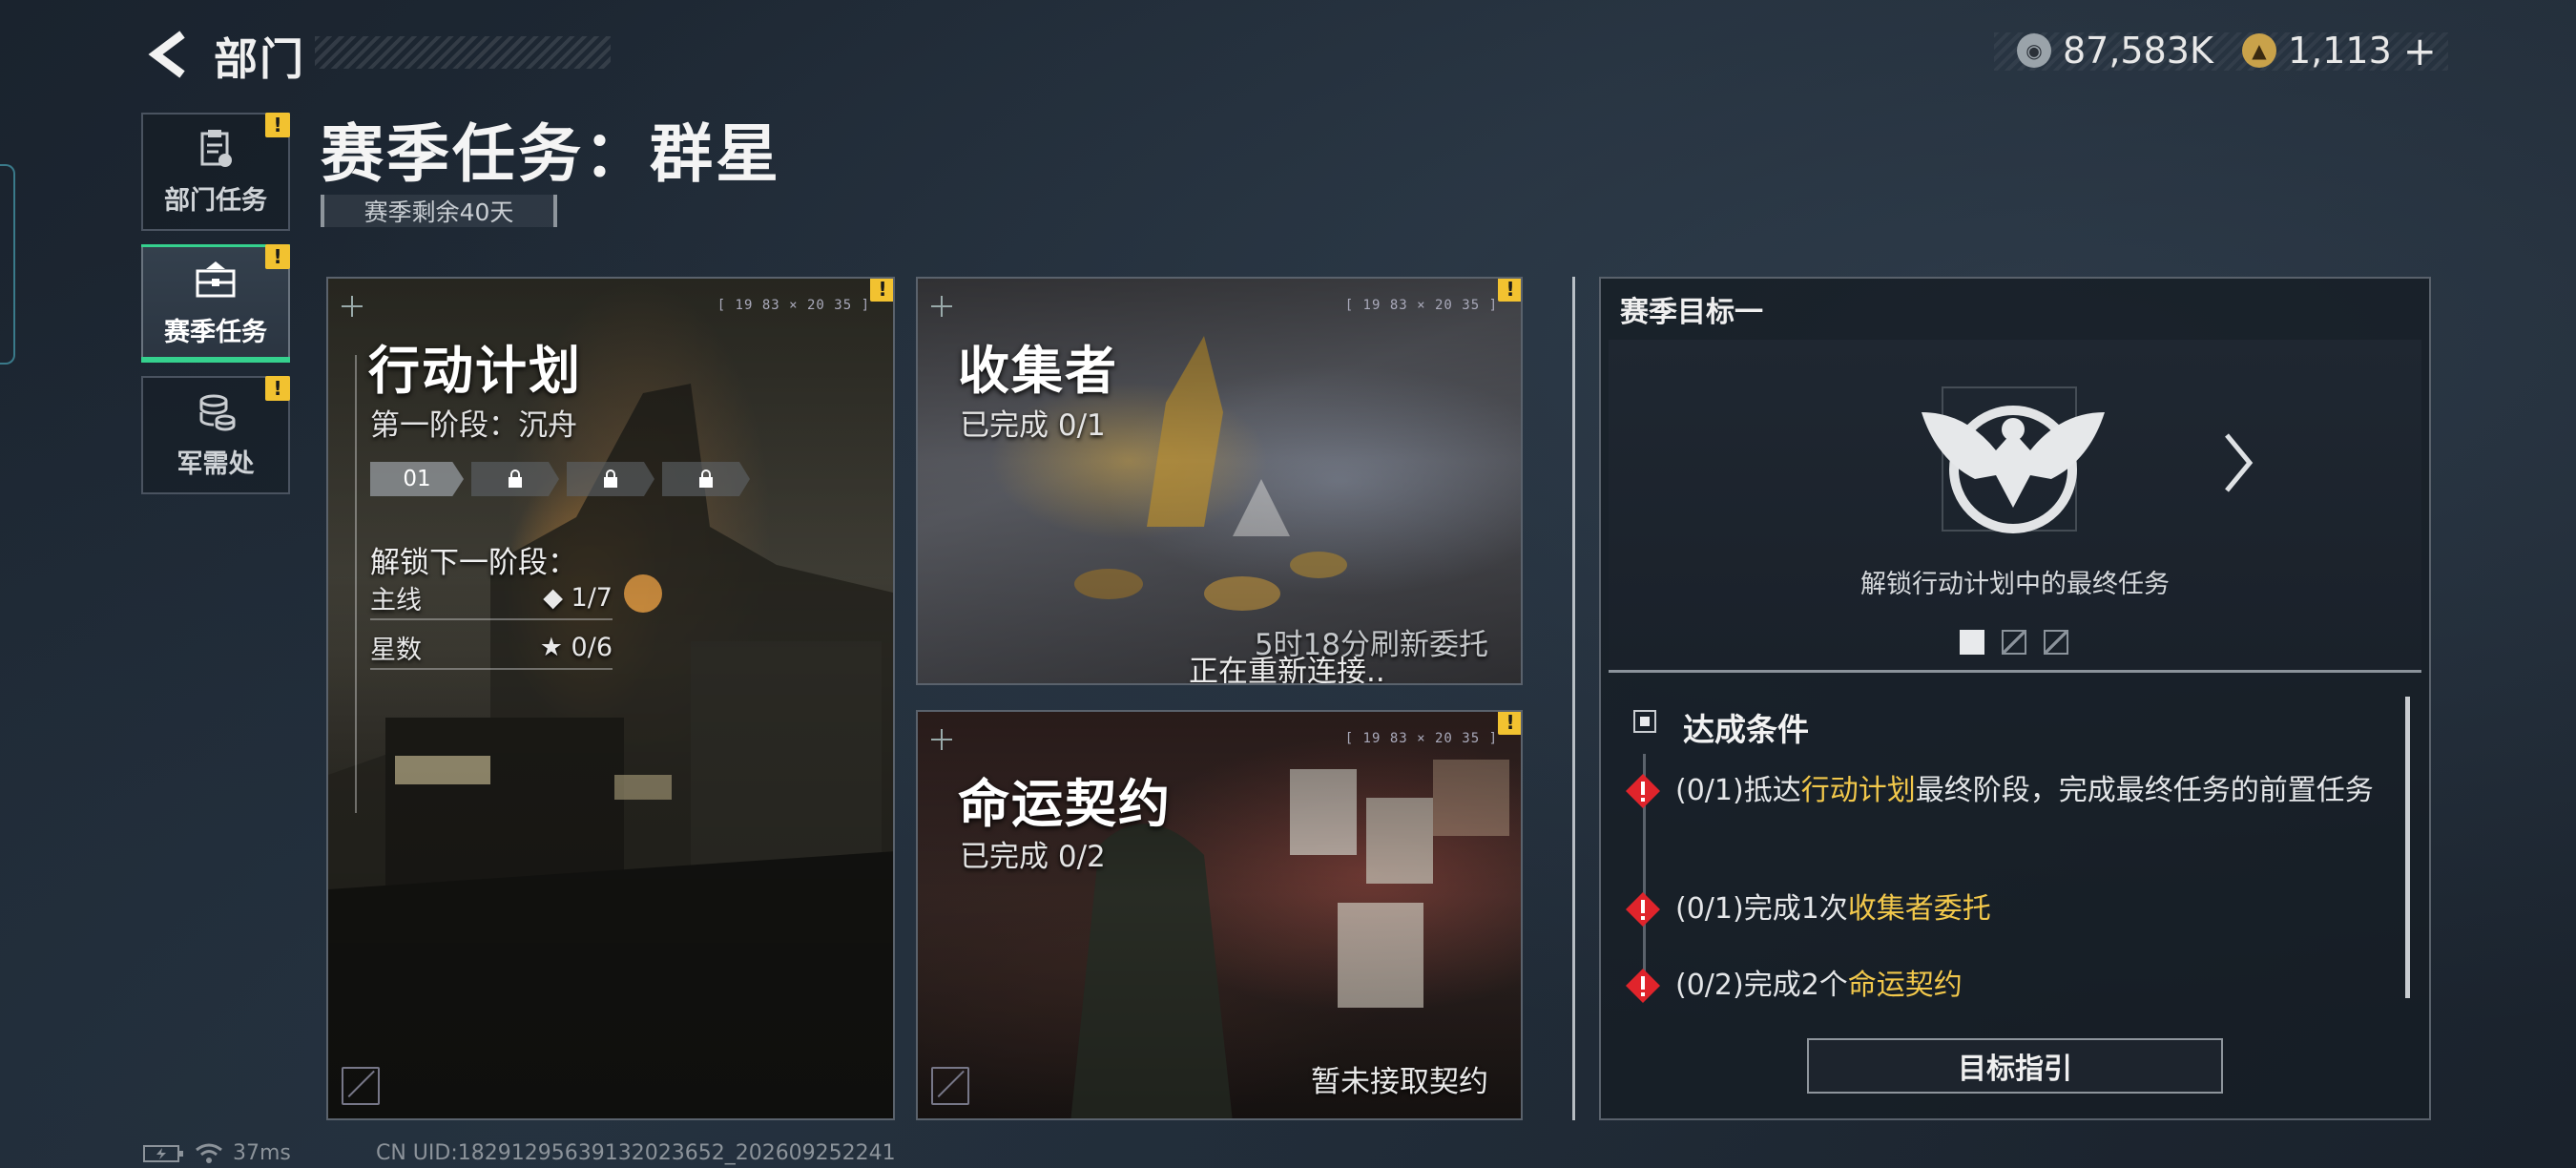 The width and height of the screenshot is (2576, 1168). What do you see at coordinates (396, 600) in the screenshot?
I see `row-label: 主线` at bounding box center [396, 600].